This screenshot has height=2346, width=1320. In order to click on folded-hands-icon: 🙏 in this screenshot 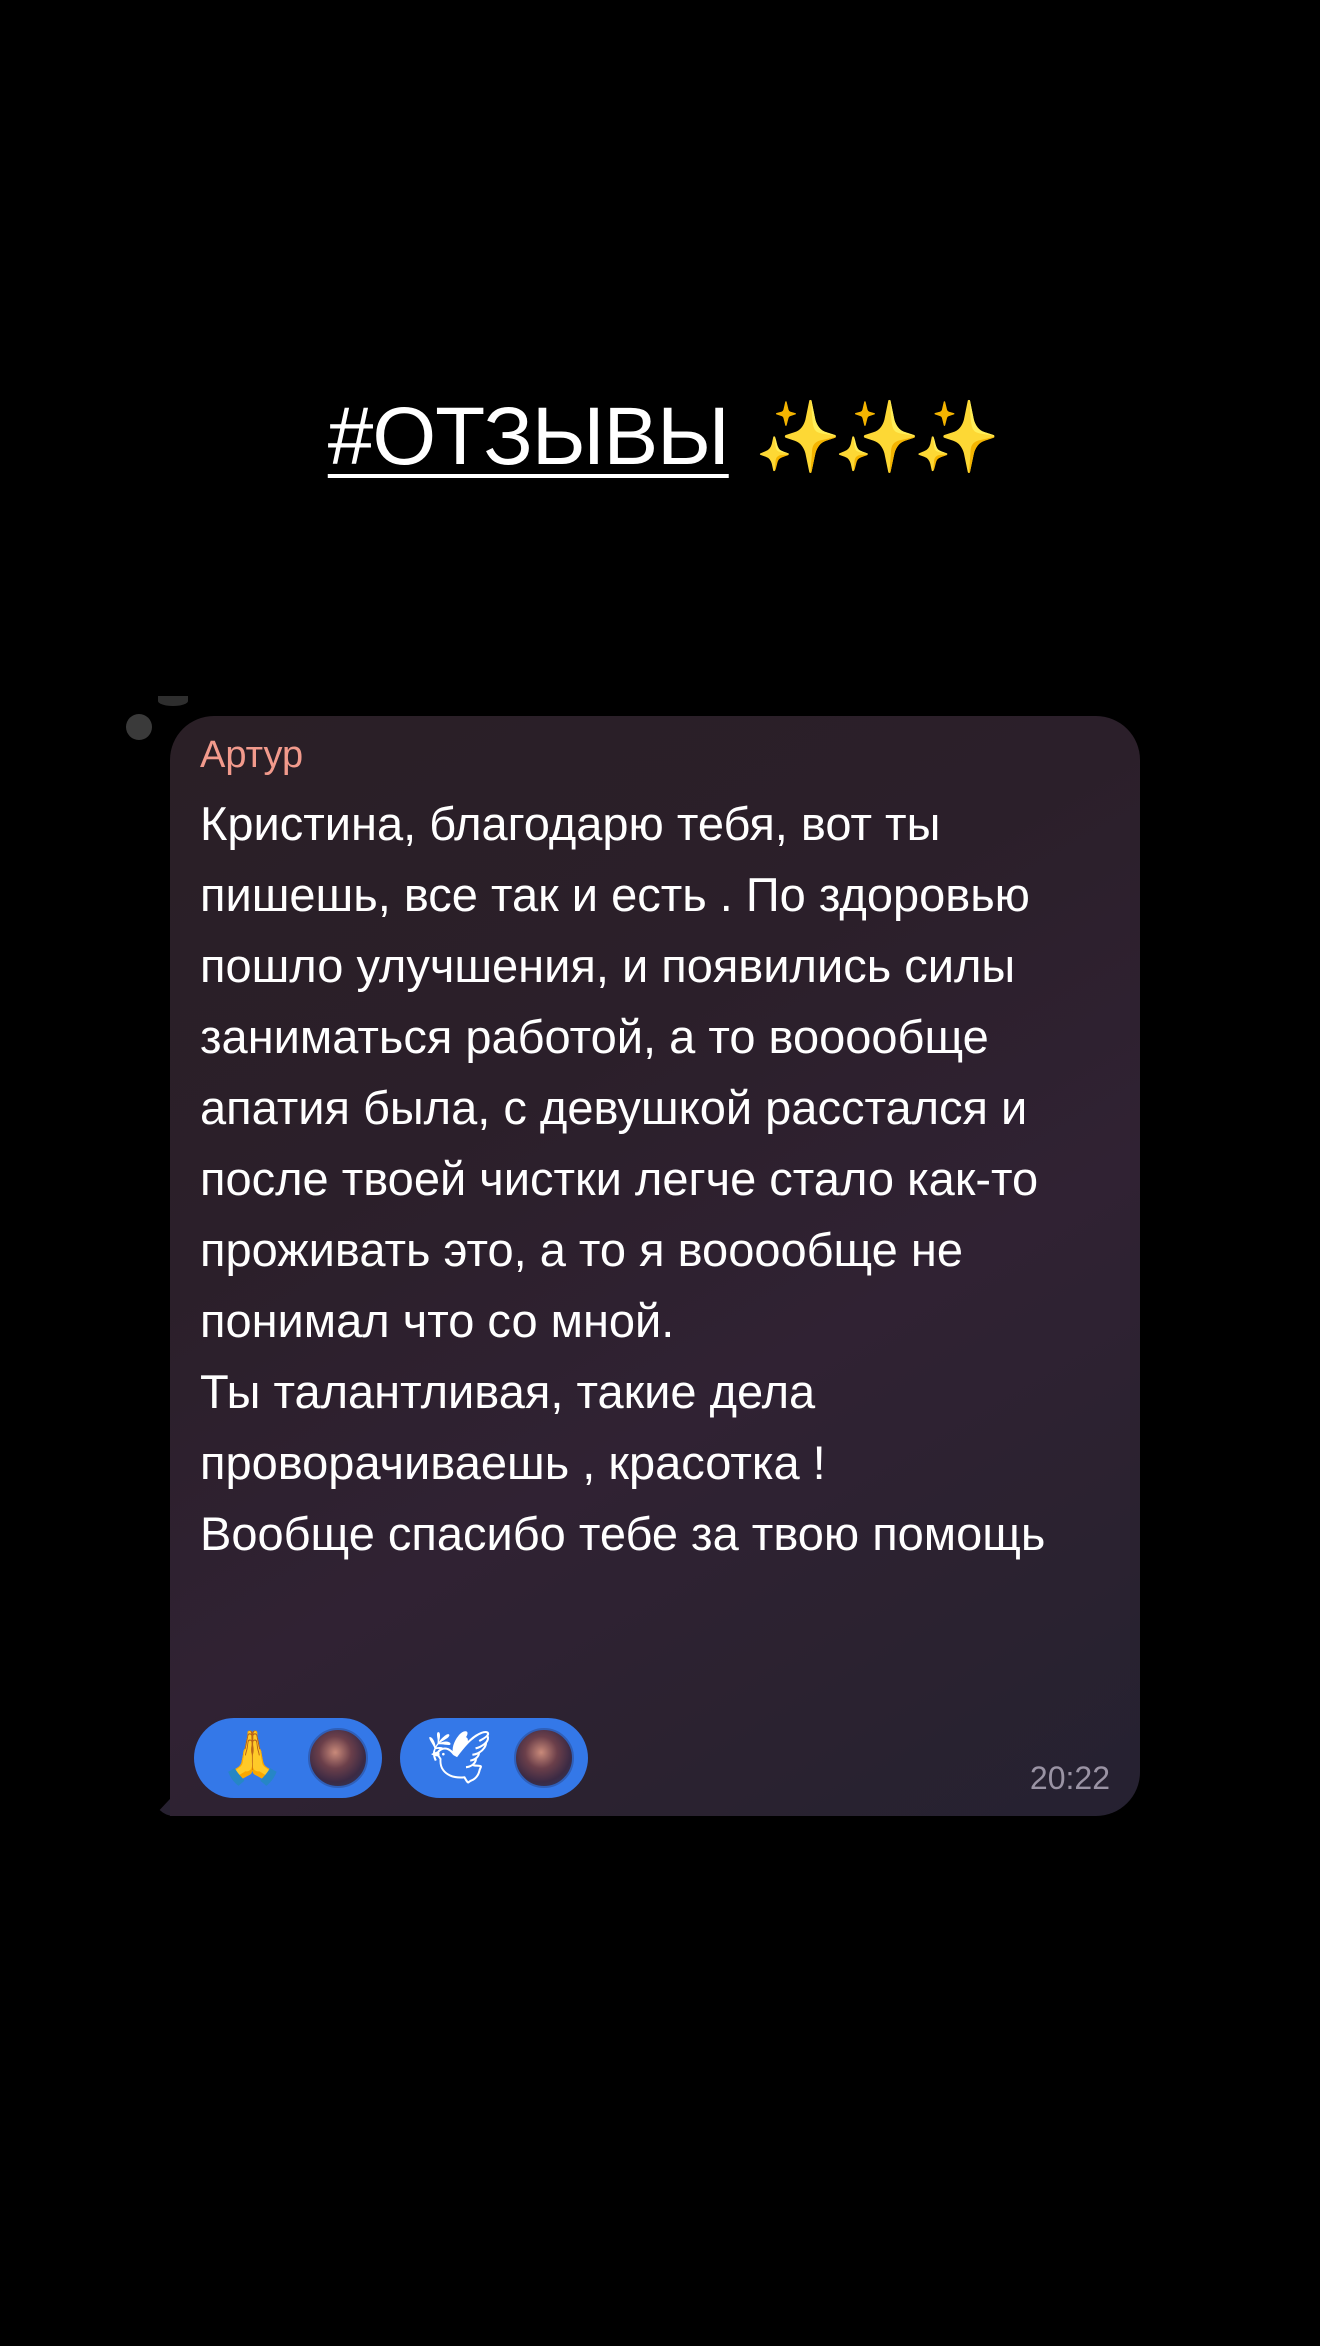, I will do `click(252, 1758)`.